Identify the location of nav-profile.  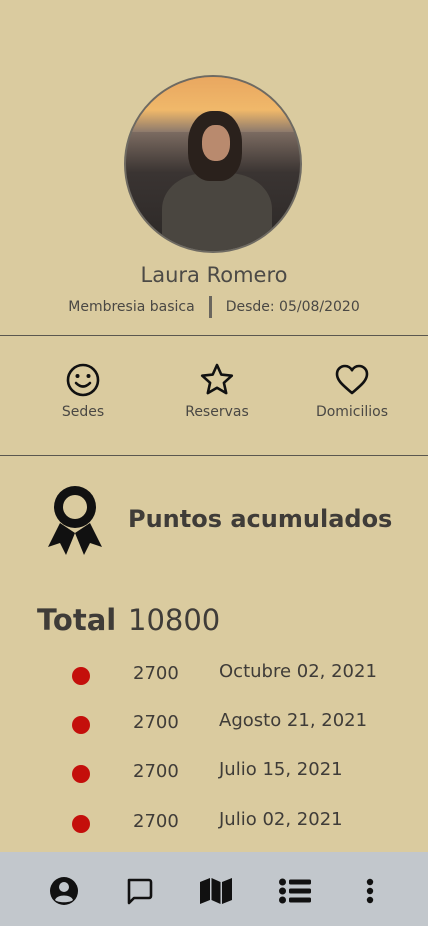
(64, 891).